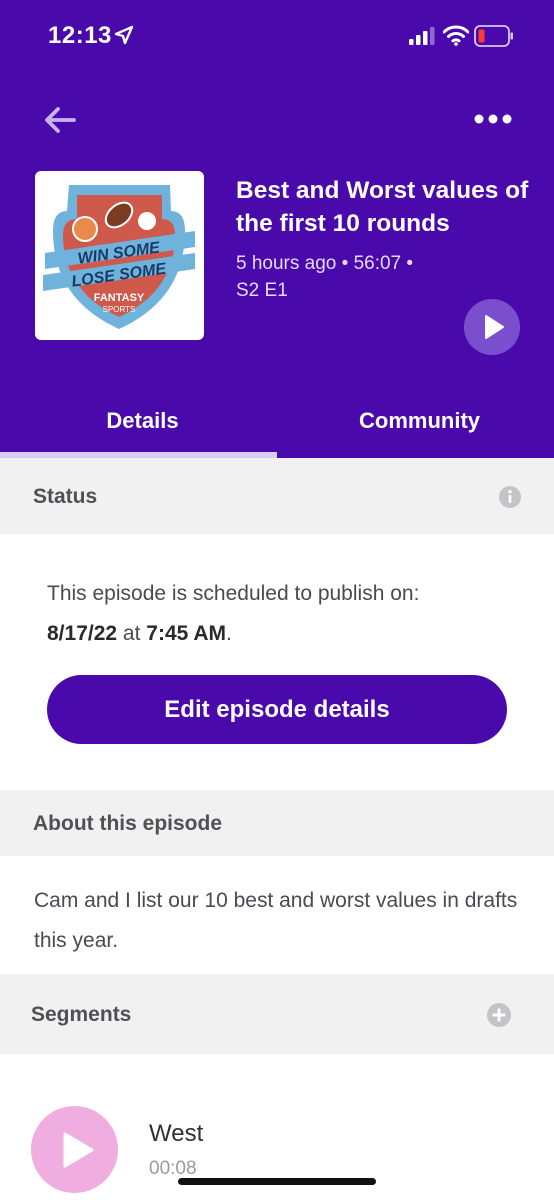  Describe the element at coordinates (417, 421) in the screenshot. I see `tab-community: Community` at that location.